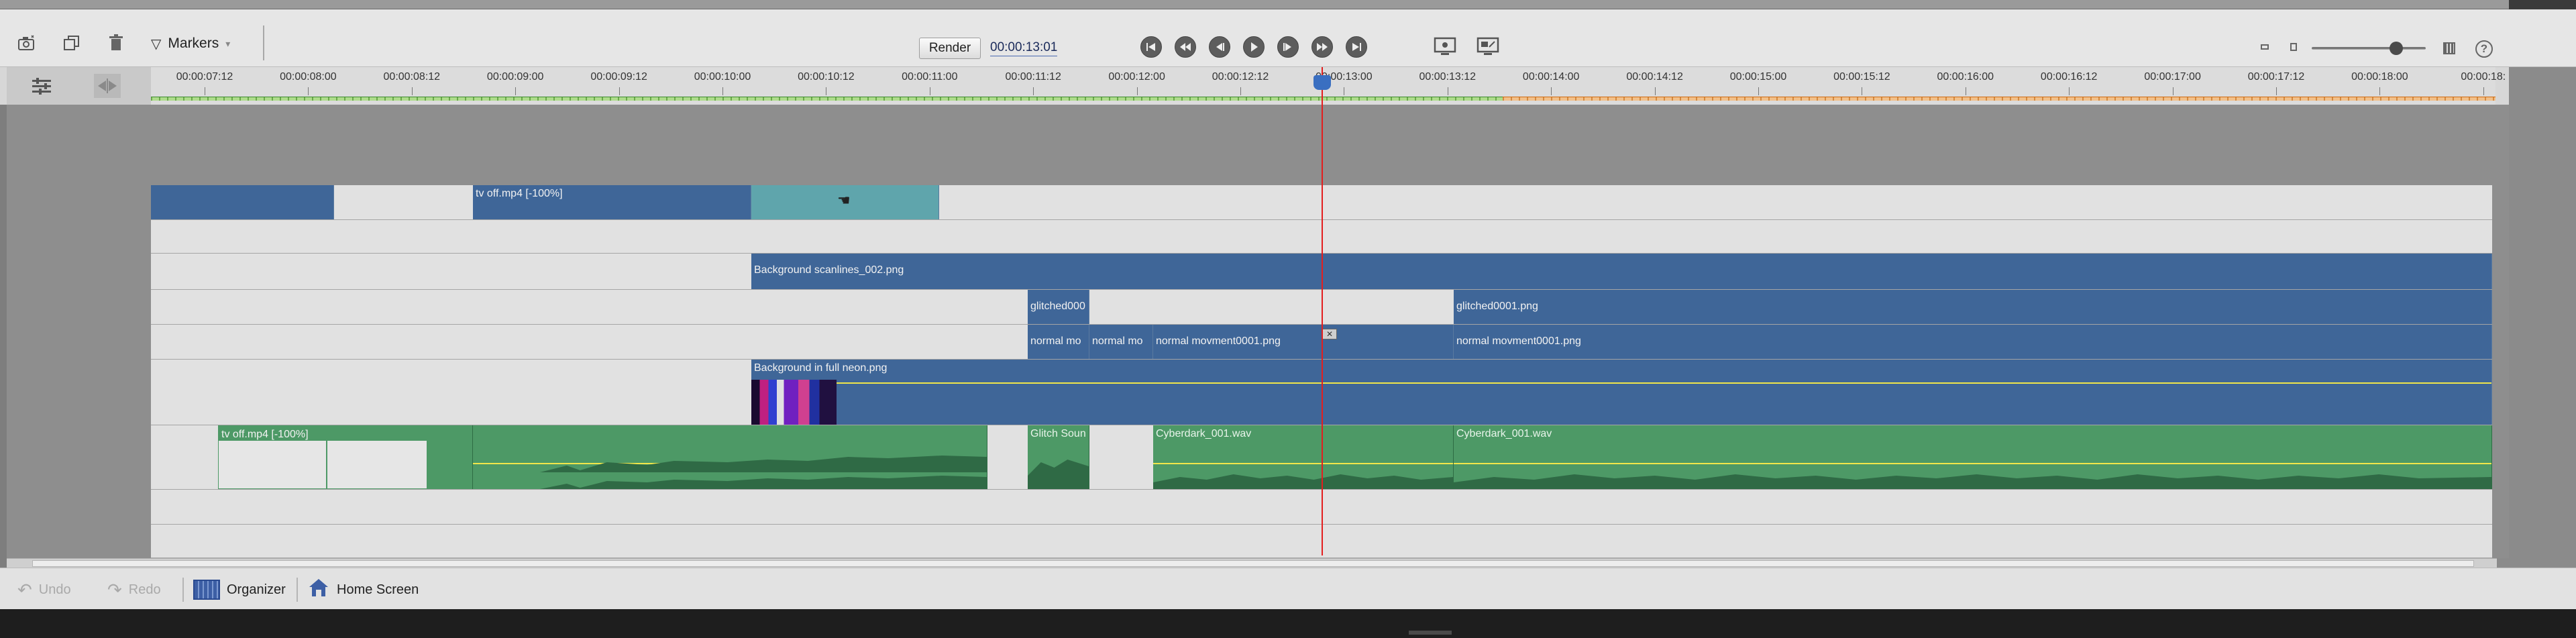 The width and height of the screenshot is (2576, 638). Describe the element at coordinates (515, 77) in the screenshot. I see `ruler-tick-label: 00:00:09:00` at that location.